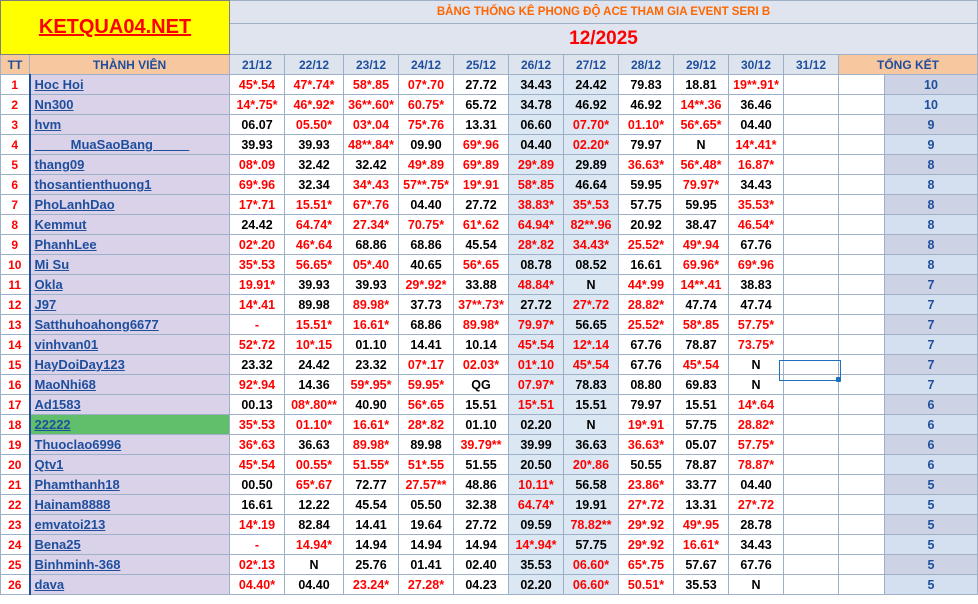 This screenshot has height=604, width=978. What do you see at coordinates (371, 144) in the screenshot?
I see `result-cell: 48**.84*` at bounding box center [371, 144].